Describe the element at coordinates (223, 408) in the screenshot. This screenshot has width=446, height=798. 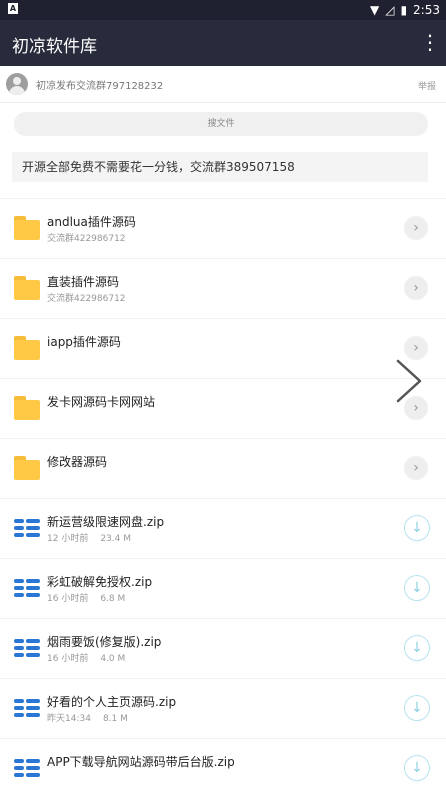
I see `folder-row: 发卡网源码卡网网站 ›` at that location.